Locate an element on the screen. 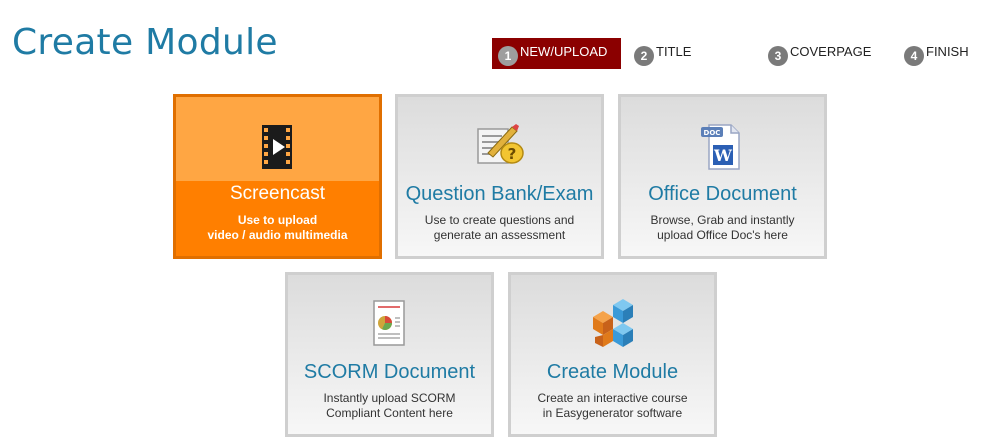  step-new-upload: 1 NEW/UPLOAD is located at coordinates (557, 53).